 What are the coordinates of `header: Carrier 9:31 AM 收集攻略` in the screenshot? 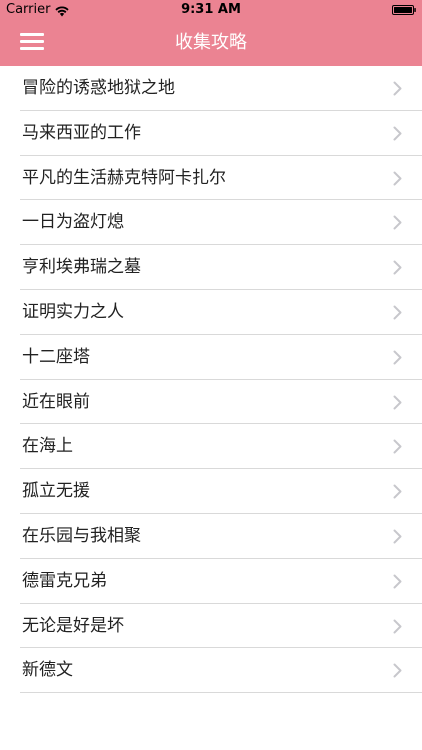 It's located at (211, 33).